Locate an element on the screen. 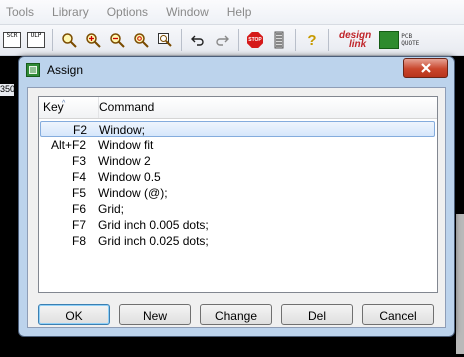 This screenshot has height=357, width=464. row-key: F2 is located at coordinates (79, 130).